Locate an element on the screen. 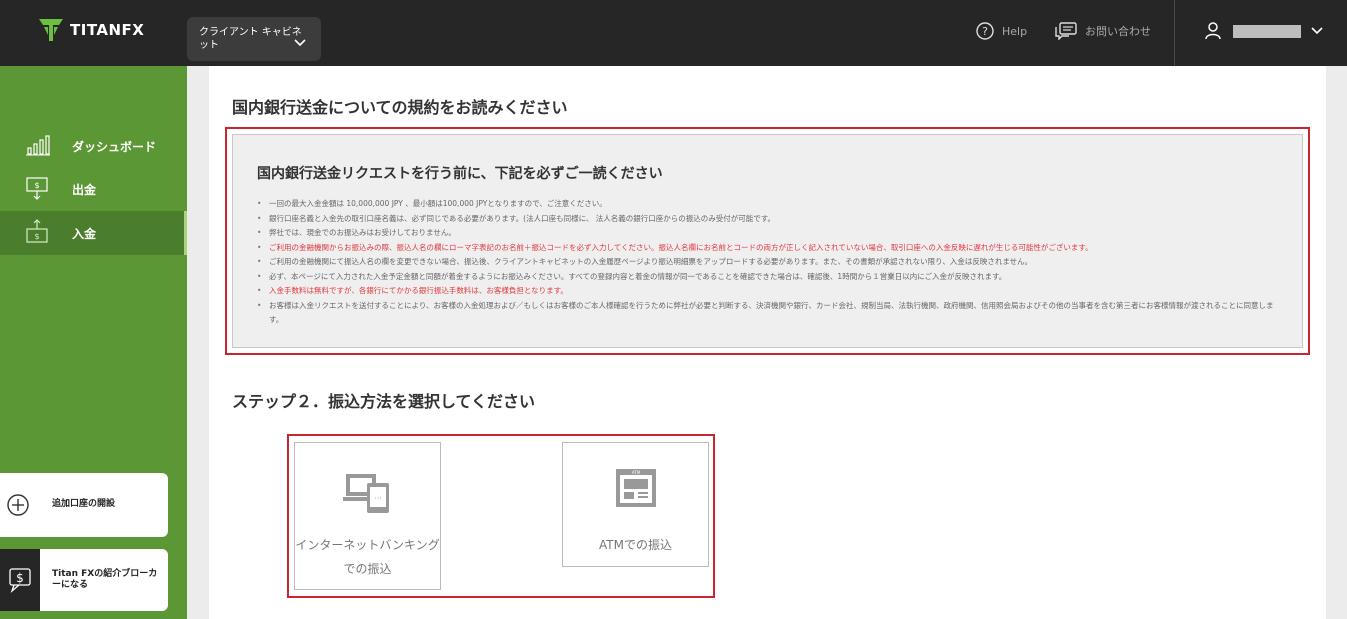 This screenshot has width=1347, height=619. user-menu is located at coordinates (1264, 31).